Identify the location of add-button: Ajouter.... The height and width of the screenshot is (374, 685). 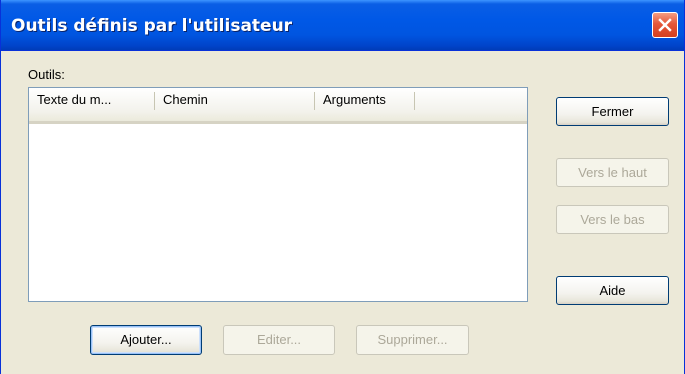
(146, 340).